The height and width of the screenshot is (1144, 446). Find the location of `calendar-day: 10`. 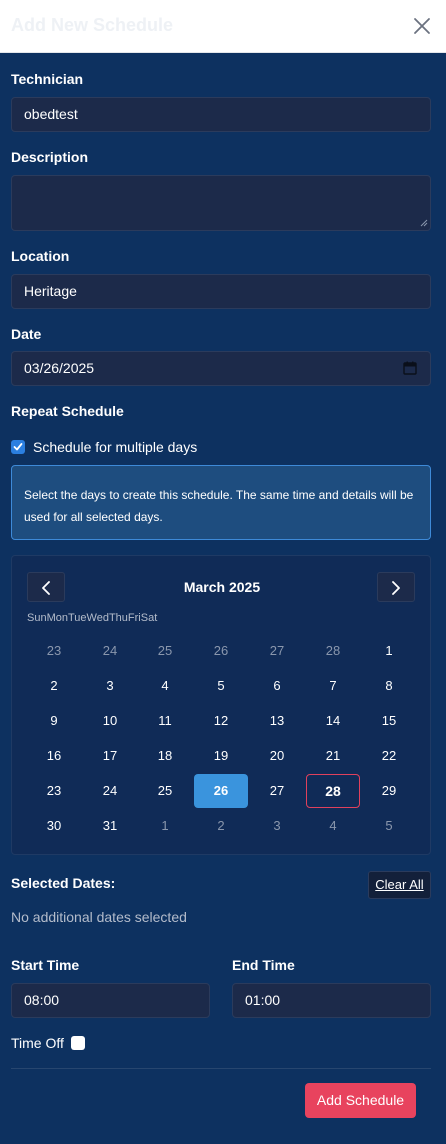

calendar-day: 10 is located at coordinates (110, 721).